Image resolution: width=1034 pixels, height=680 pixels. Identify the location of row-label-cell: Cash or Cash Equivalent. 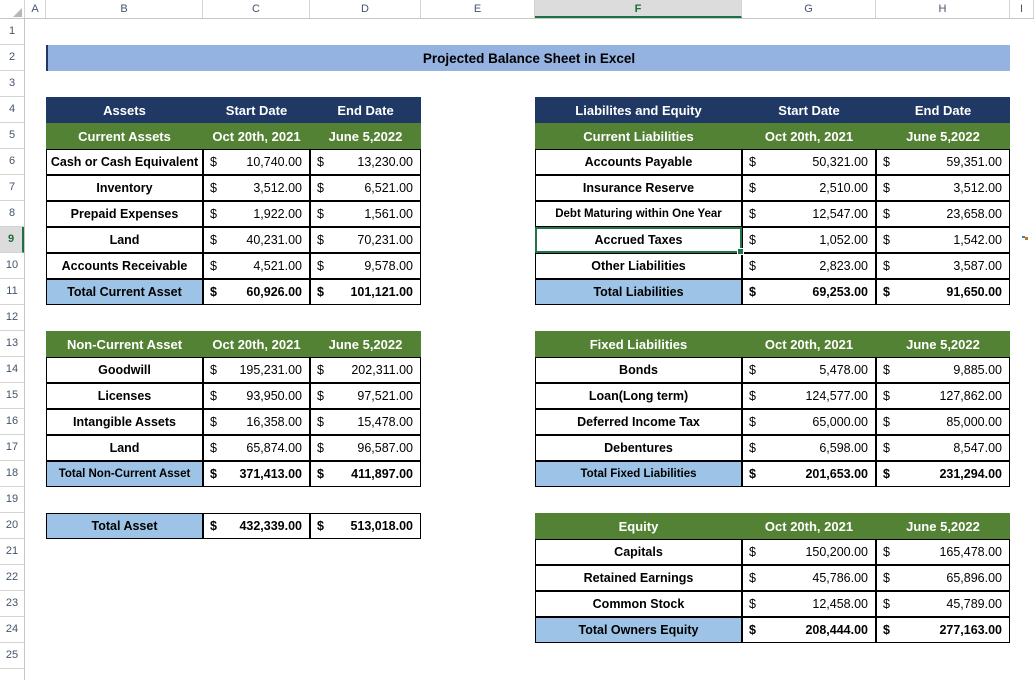
(124, 162).